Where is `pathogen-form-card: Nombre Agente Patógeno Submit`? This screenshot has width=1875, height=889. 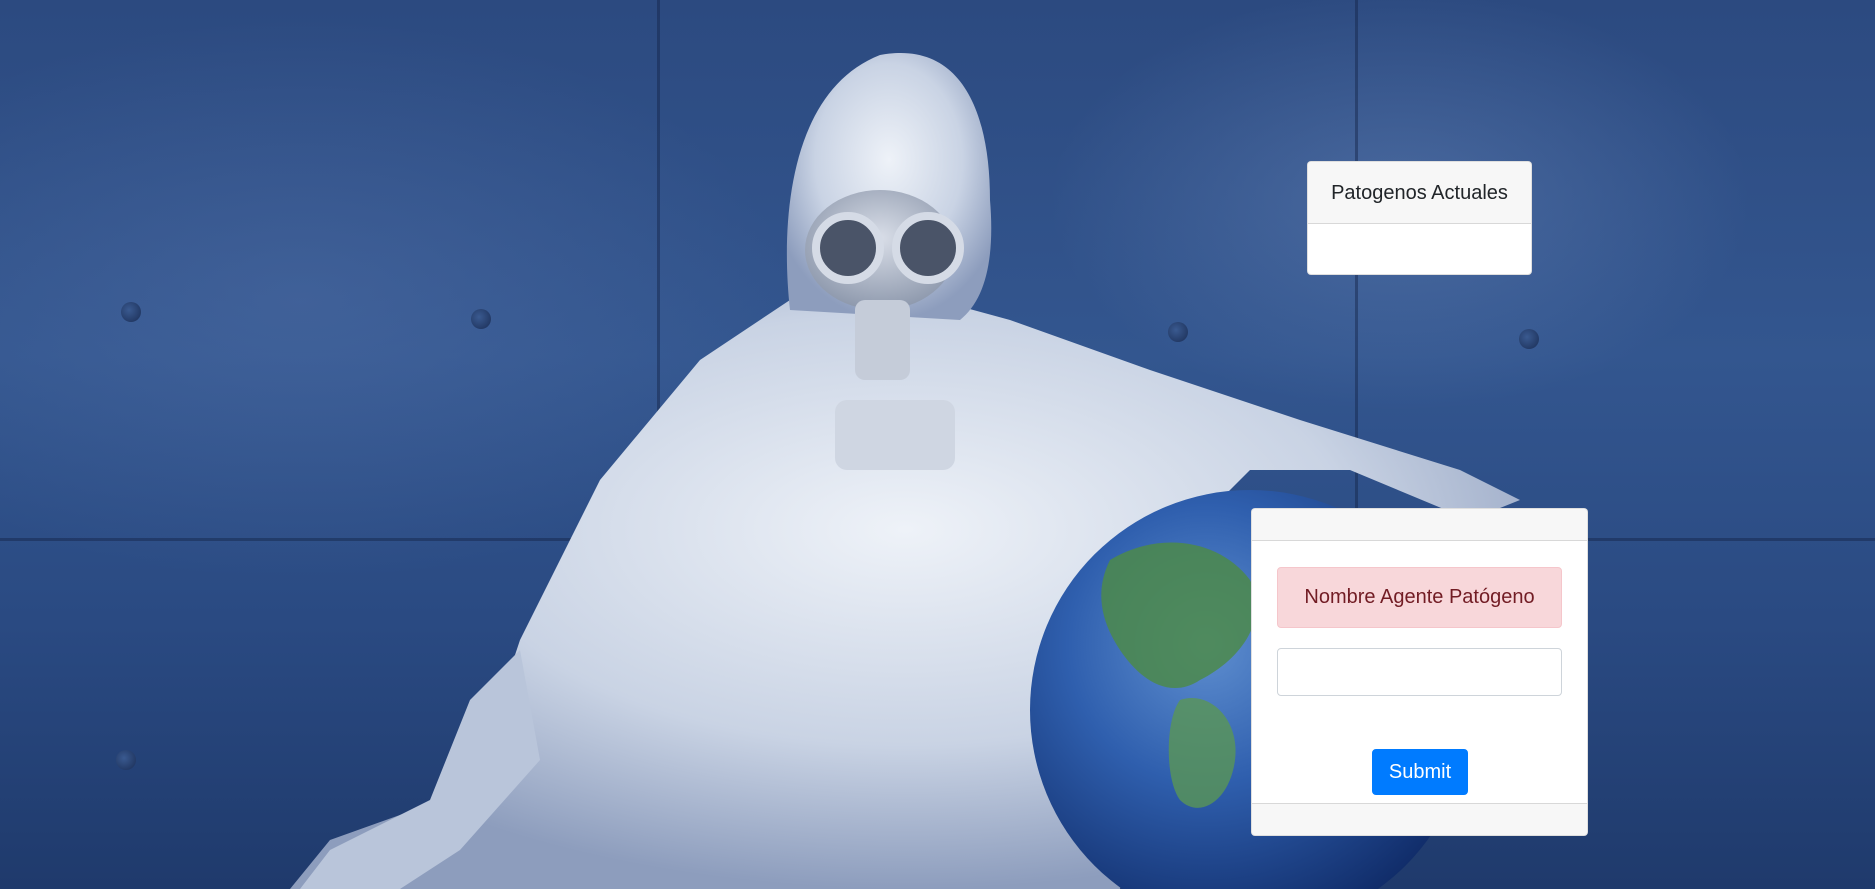
pathogen-form-card: Nombre Agente Patógeno Submit is located at coordinates (1419, 672).